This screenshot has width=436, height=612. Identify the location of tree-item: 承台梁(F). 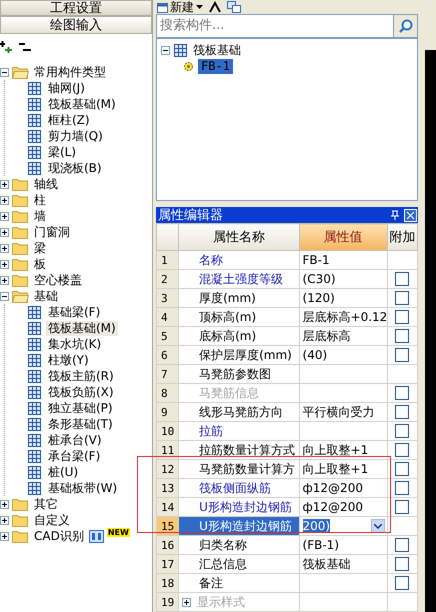
(74, 456).